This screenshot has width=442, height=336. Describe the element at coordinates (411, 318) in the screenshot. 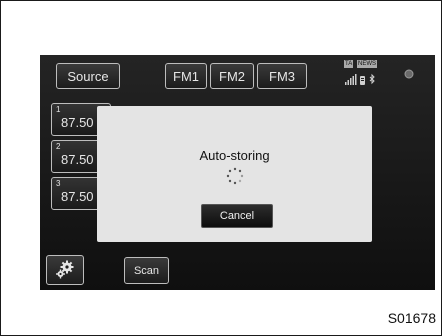

I see `figure-id: S01678` at that location.